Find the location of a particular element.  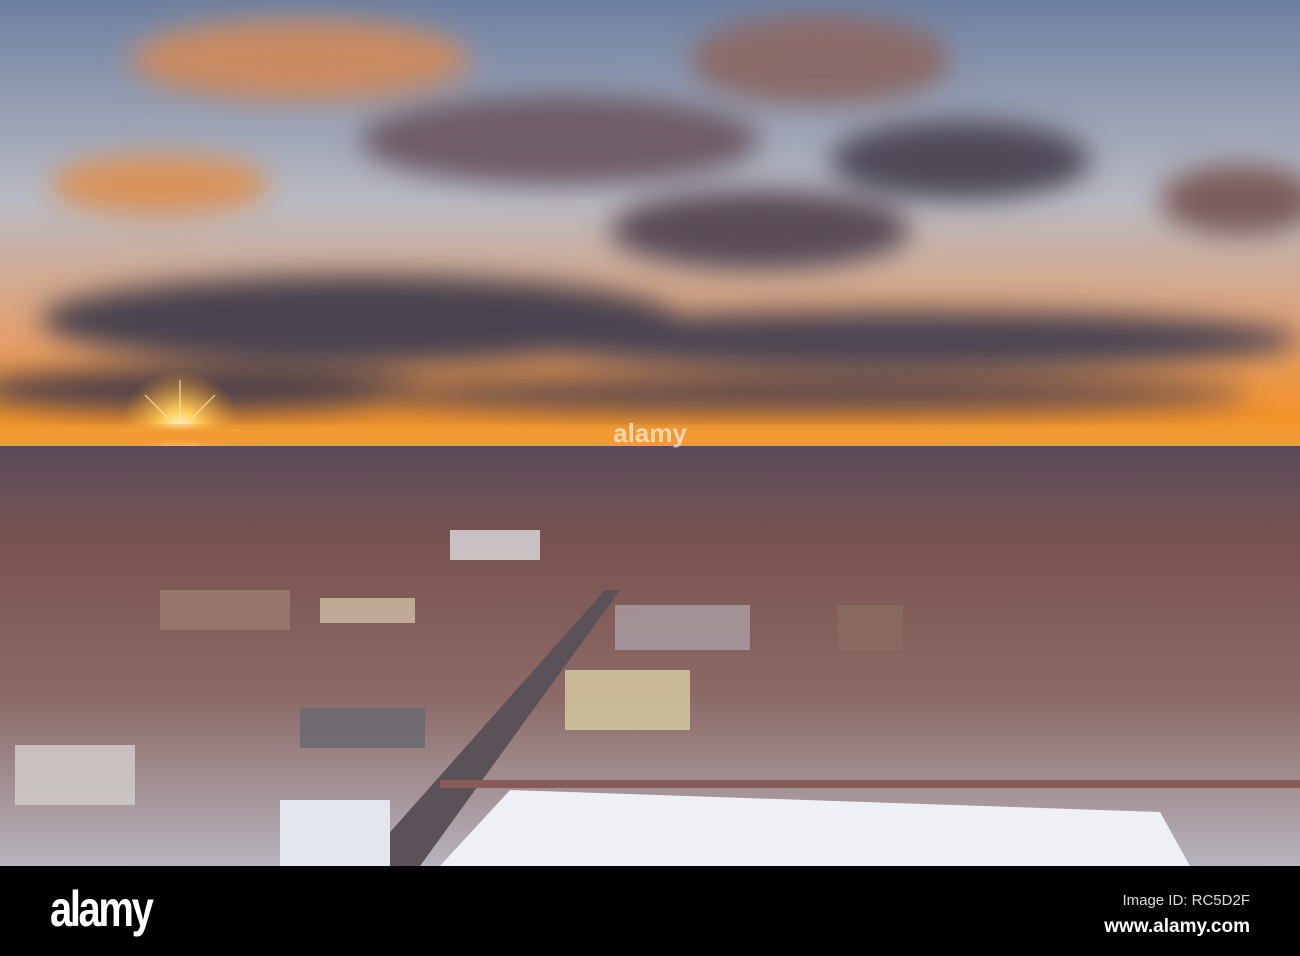

watermark: alamy is located at coordinates (650, 433).